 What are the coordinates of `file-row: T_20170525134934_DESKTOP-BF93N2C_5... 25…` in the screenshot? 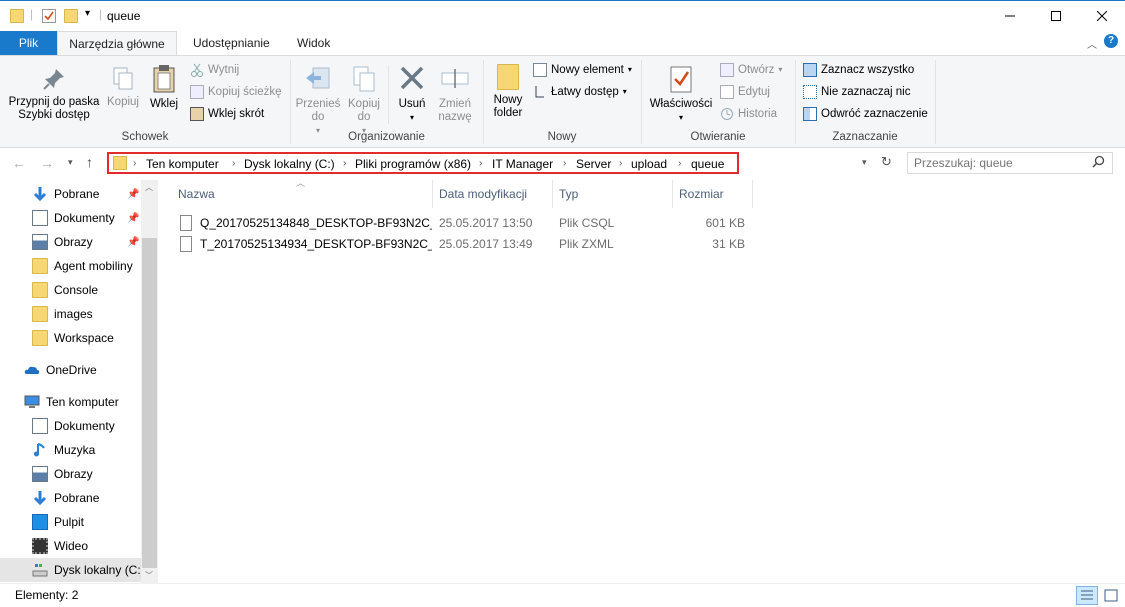 It's located at (464, 244).